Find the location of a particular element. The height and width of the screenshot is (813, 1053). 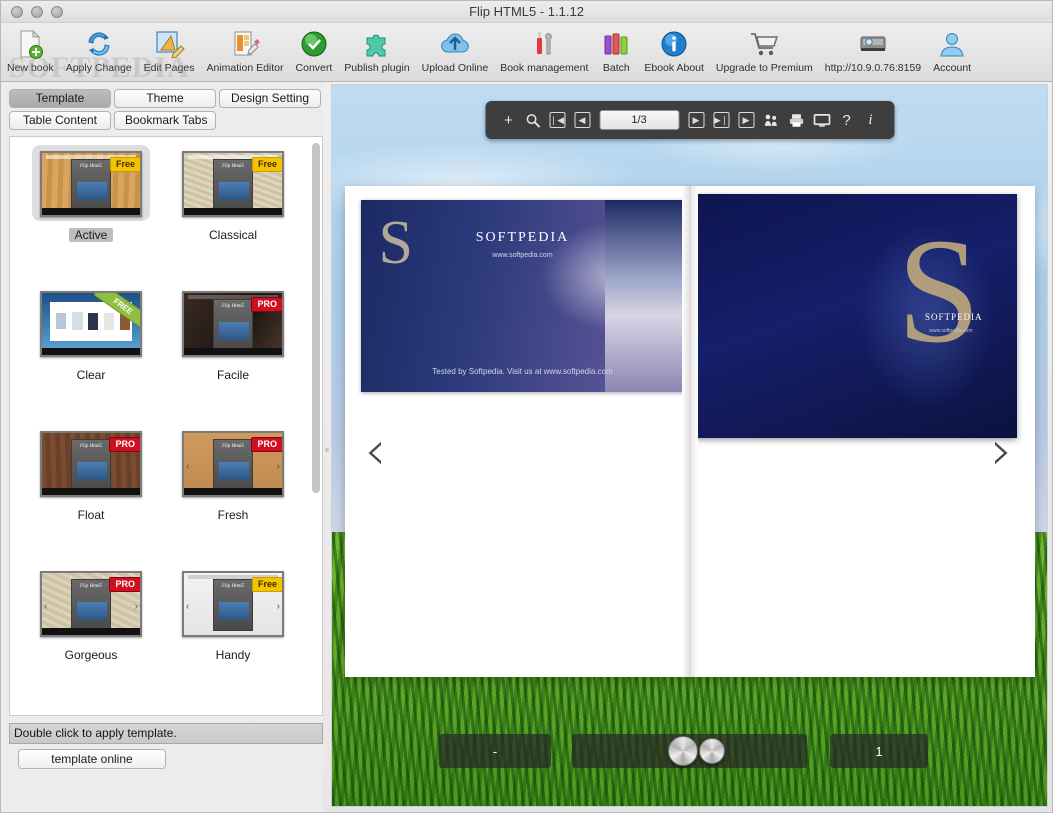

toolbar-button-book-management: Book management is located at coordinates (544, 50).